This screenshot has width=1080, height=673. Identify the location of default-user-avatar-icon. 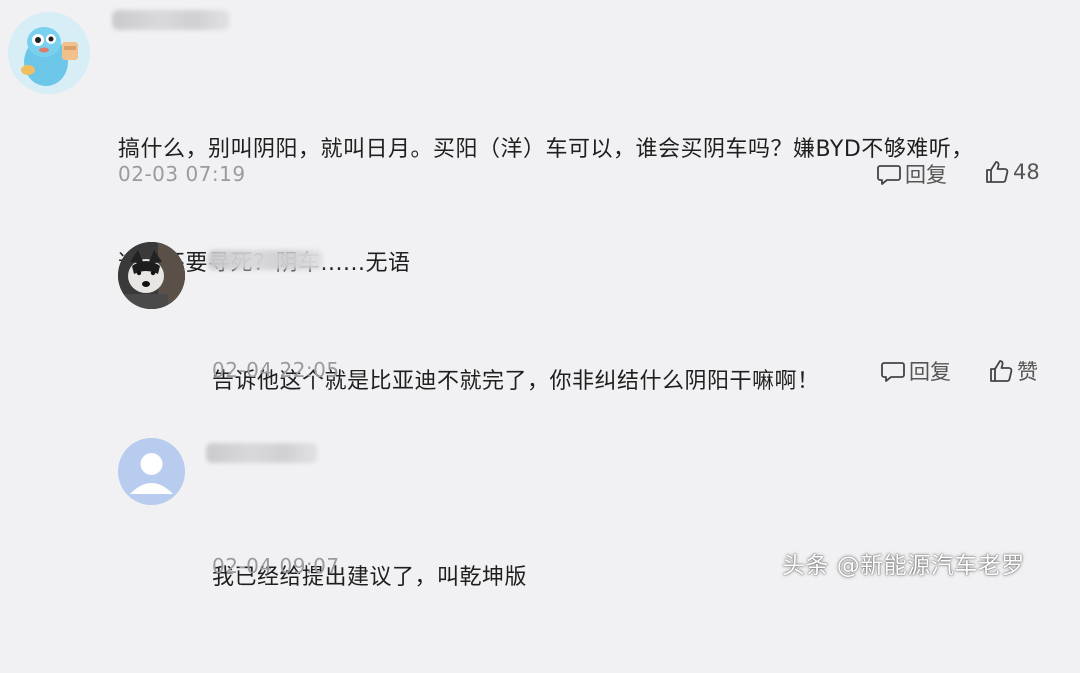
(151, 471).